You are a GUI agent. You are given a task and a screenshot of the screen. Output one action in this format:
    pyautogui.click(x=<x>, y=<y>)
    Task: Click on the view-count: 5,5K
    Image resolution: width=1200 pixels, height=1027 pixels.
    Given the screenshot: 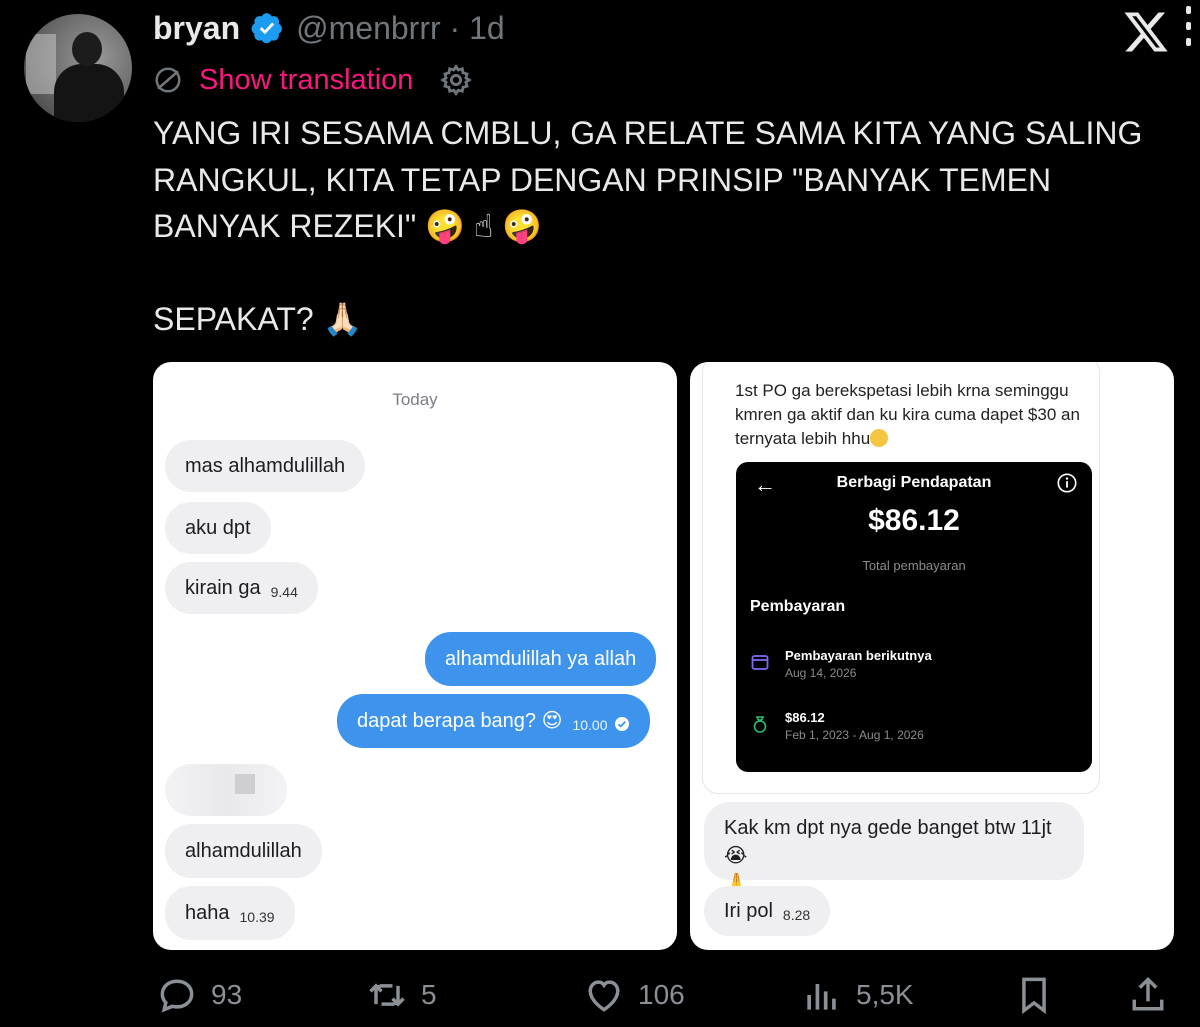 What is the action you would take?
    pyautogui.click(x=885, y=994)
    